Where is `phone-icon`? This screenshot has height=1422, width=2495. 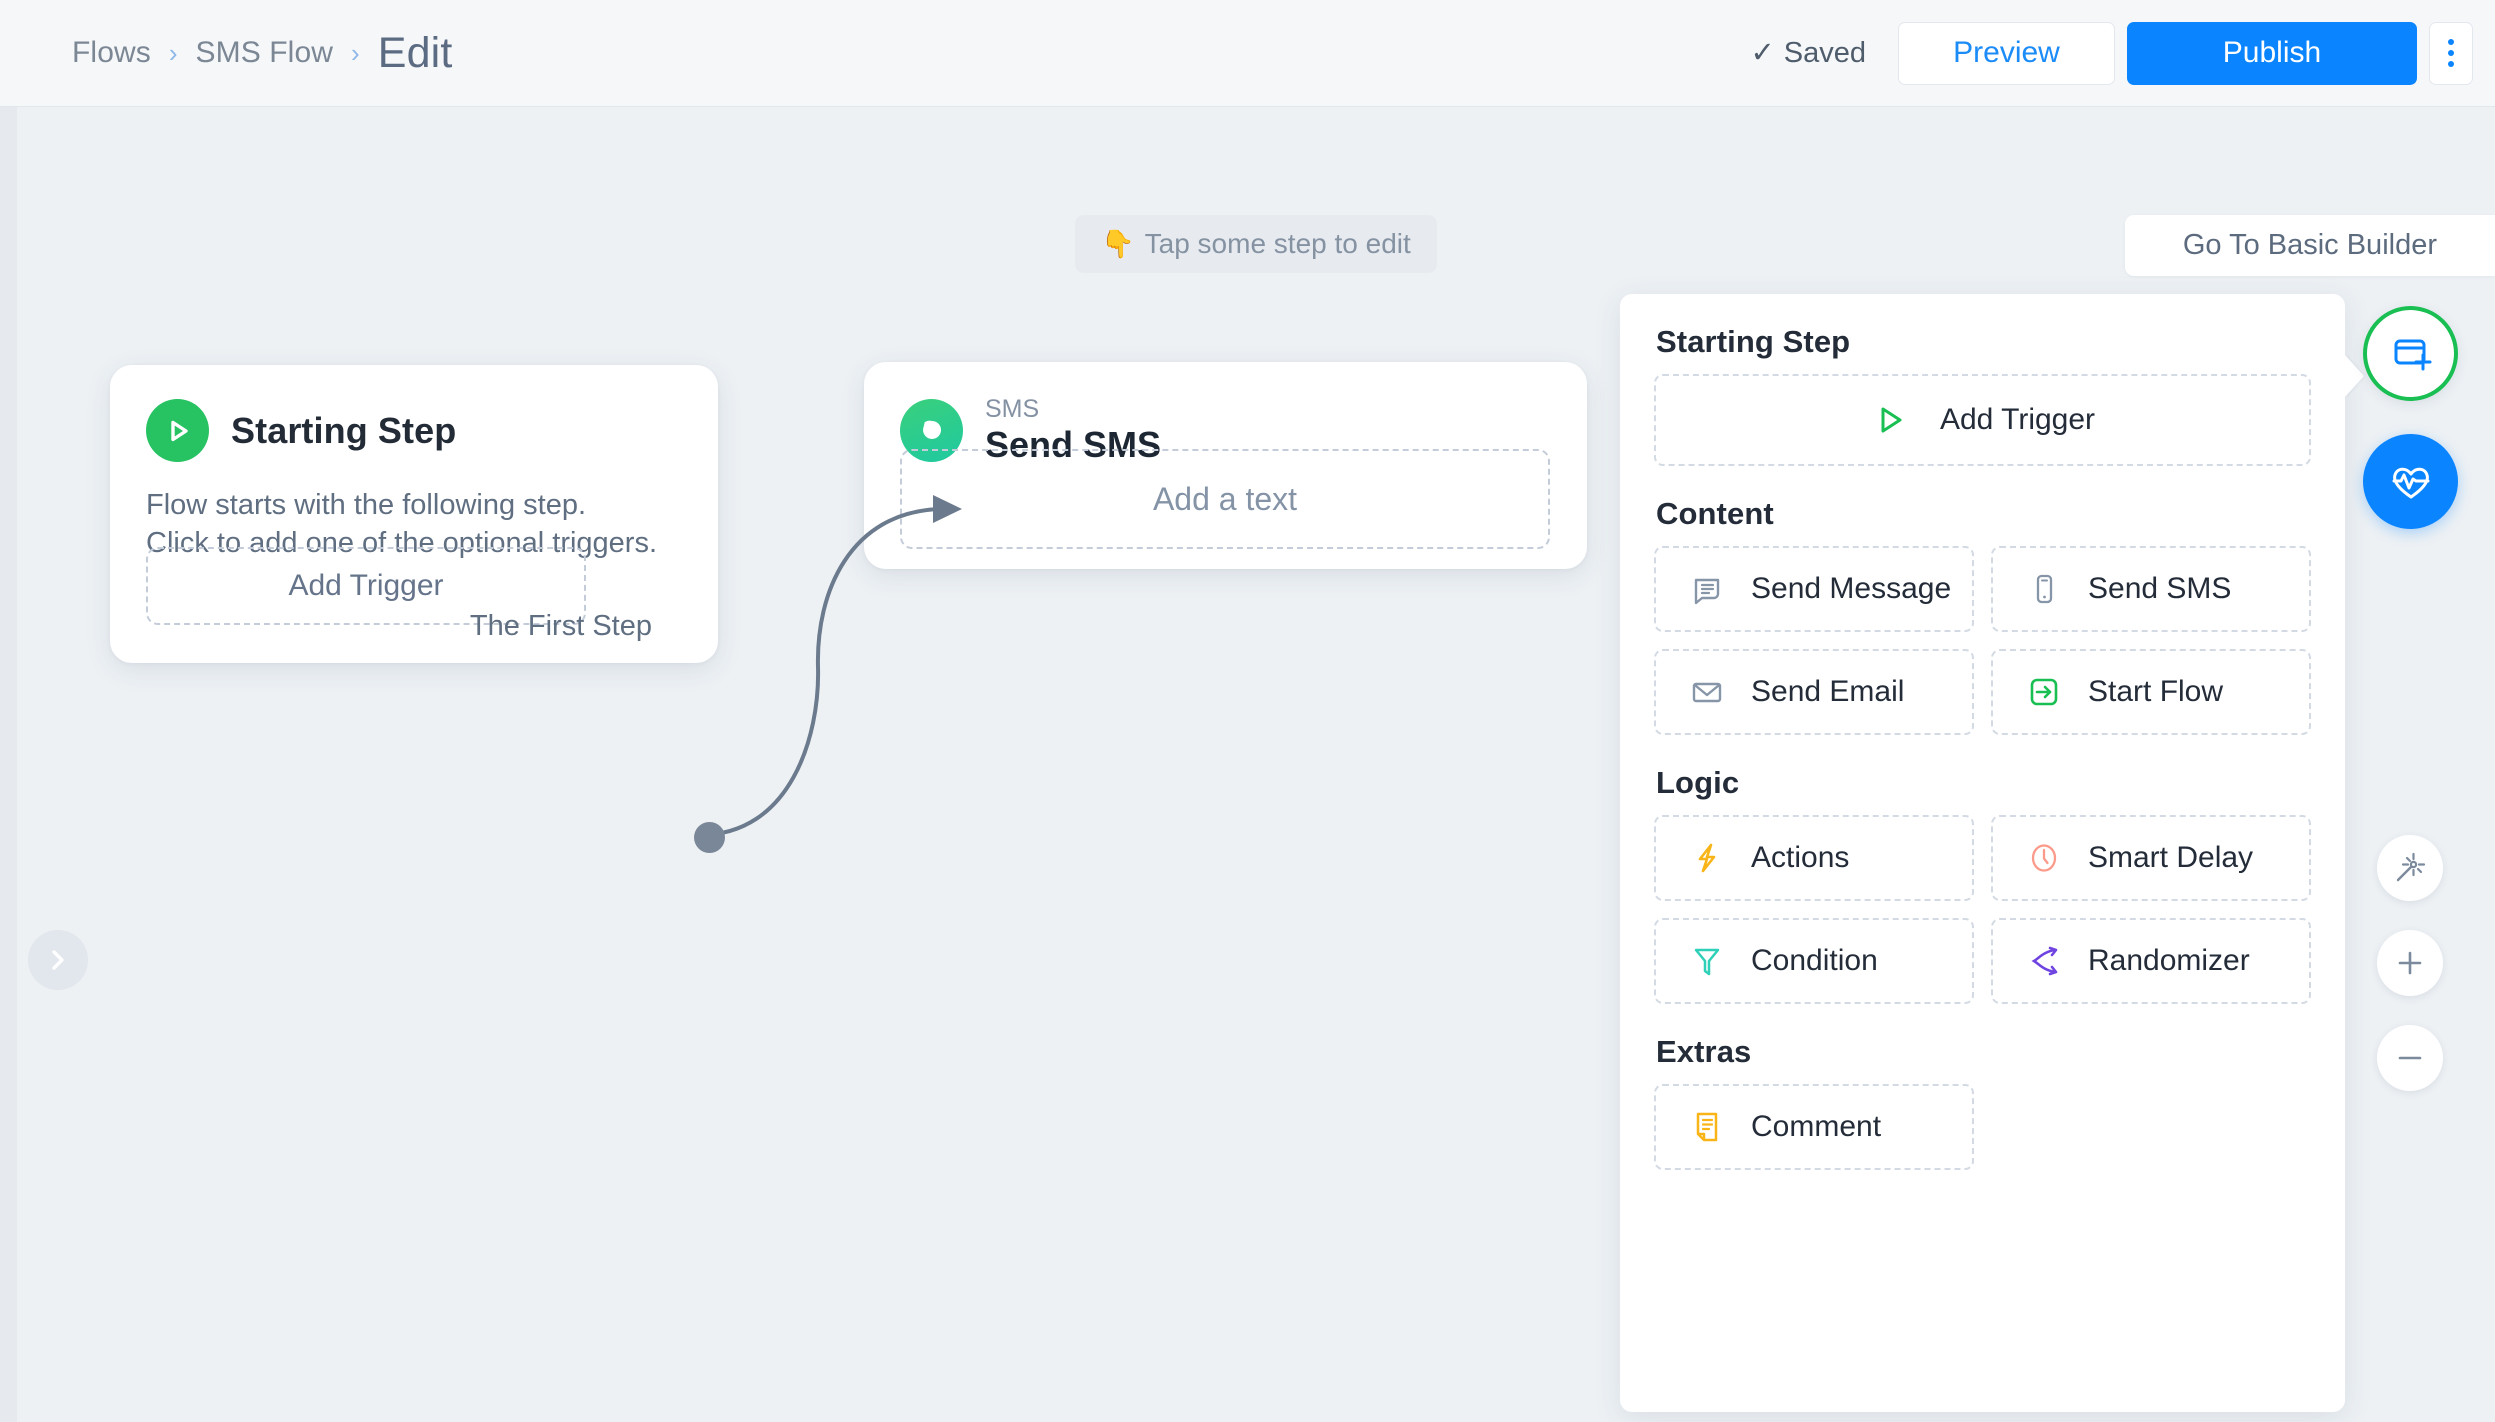
phone-icon is located at coordinates (2044, 589).